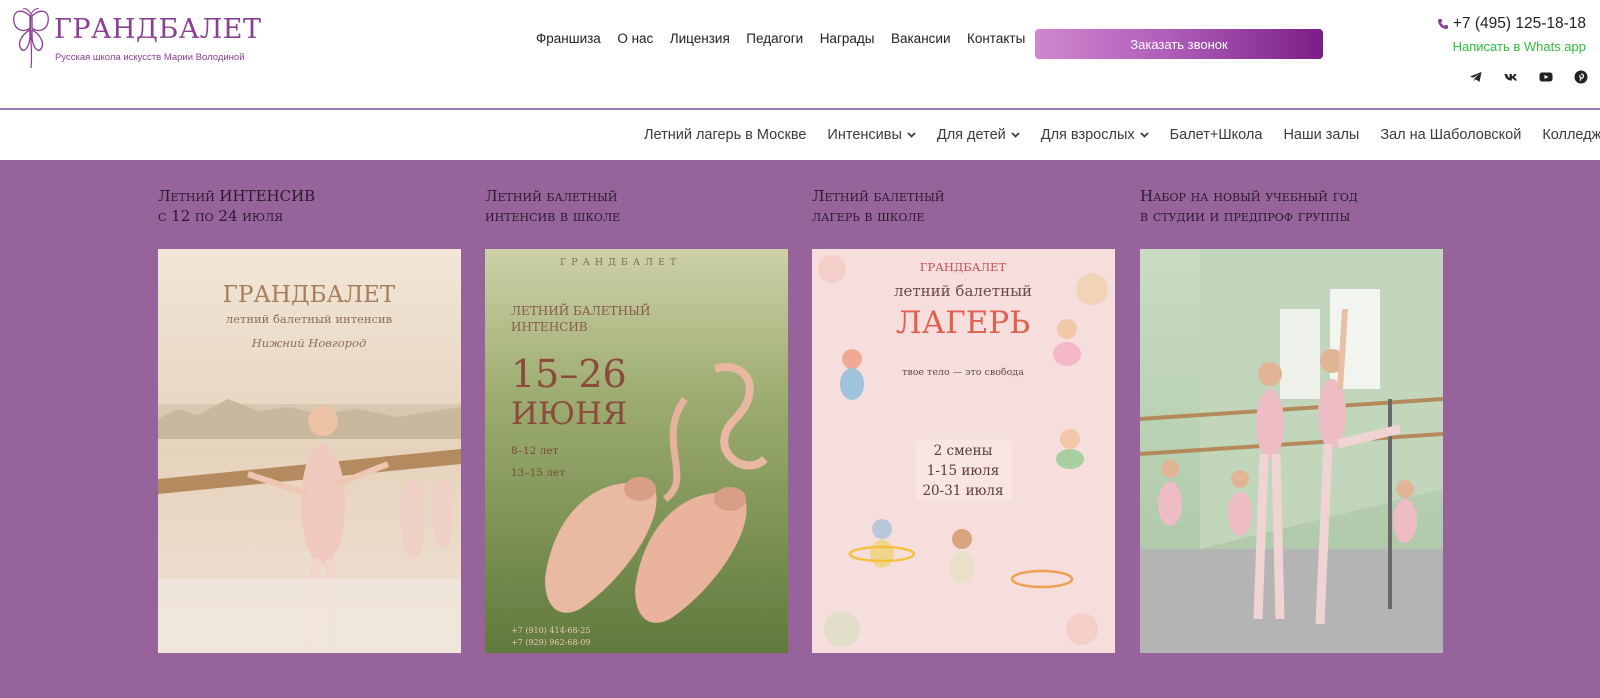 This screenshot has height=698, width=1600. I want to click on poster-shift2: 20-31 июля, so click(962, 491).